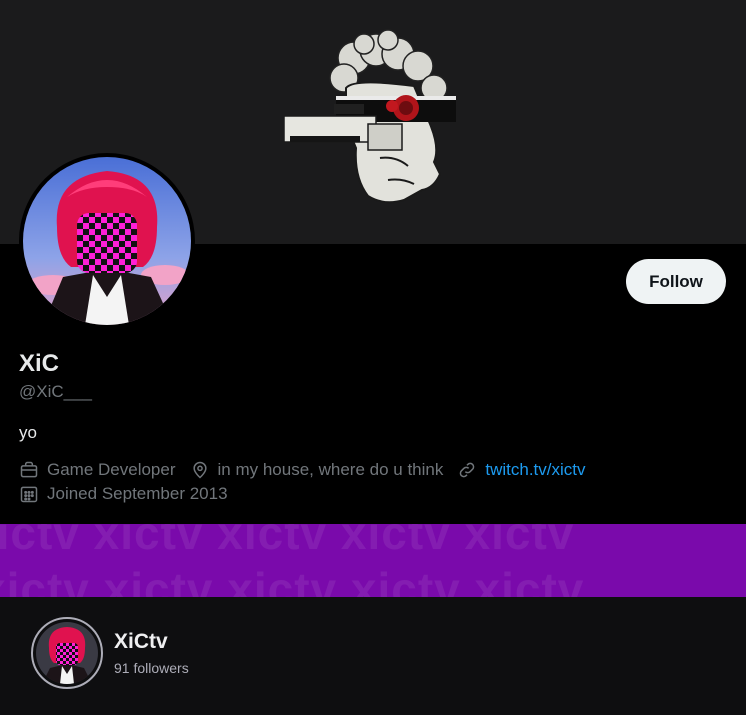  I want to click on profile-joined-row: Joined September 2013, so click(130, 494).